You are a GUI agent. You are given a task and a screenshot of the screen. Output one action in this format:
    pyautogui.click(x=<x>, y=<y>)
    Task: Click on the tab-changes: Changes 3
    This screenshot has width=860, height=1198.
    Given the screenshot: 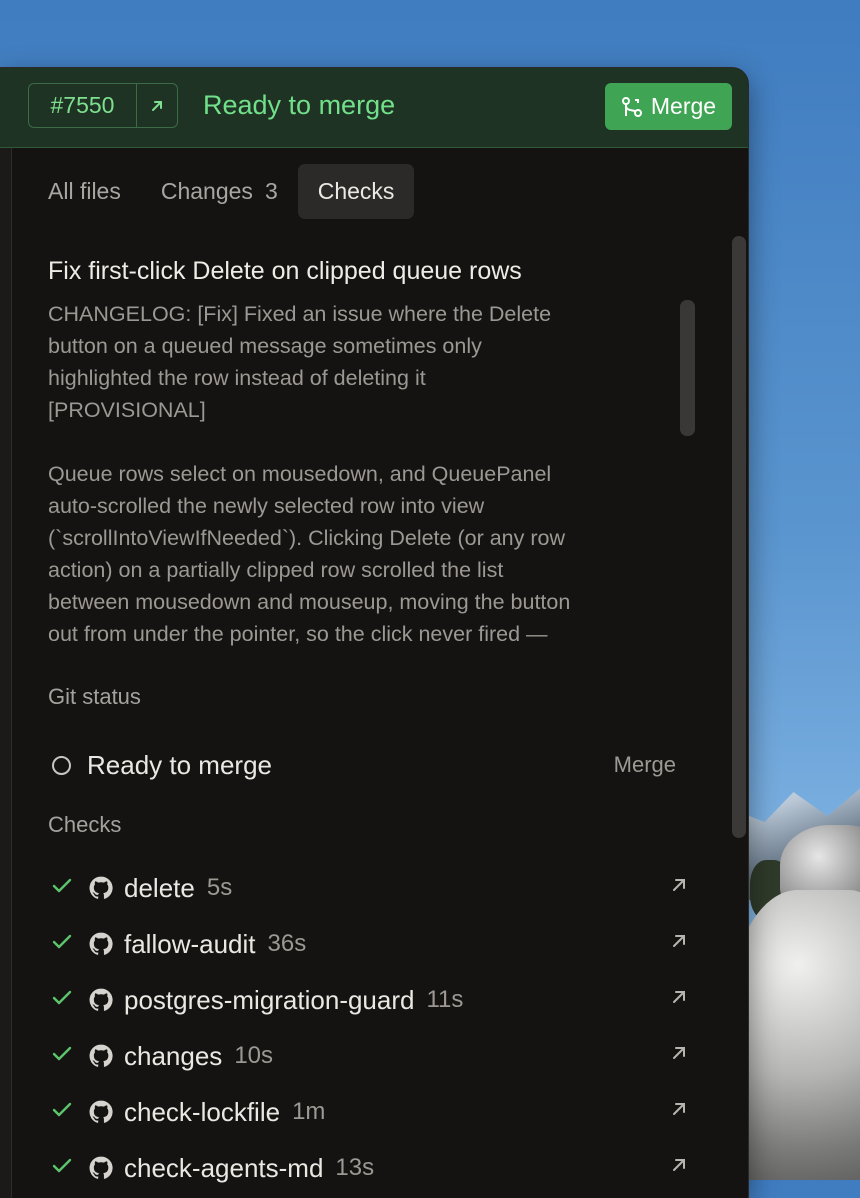 What is the action you would take?
    pyautogui.click(x=219, y=191)
    